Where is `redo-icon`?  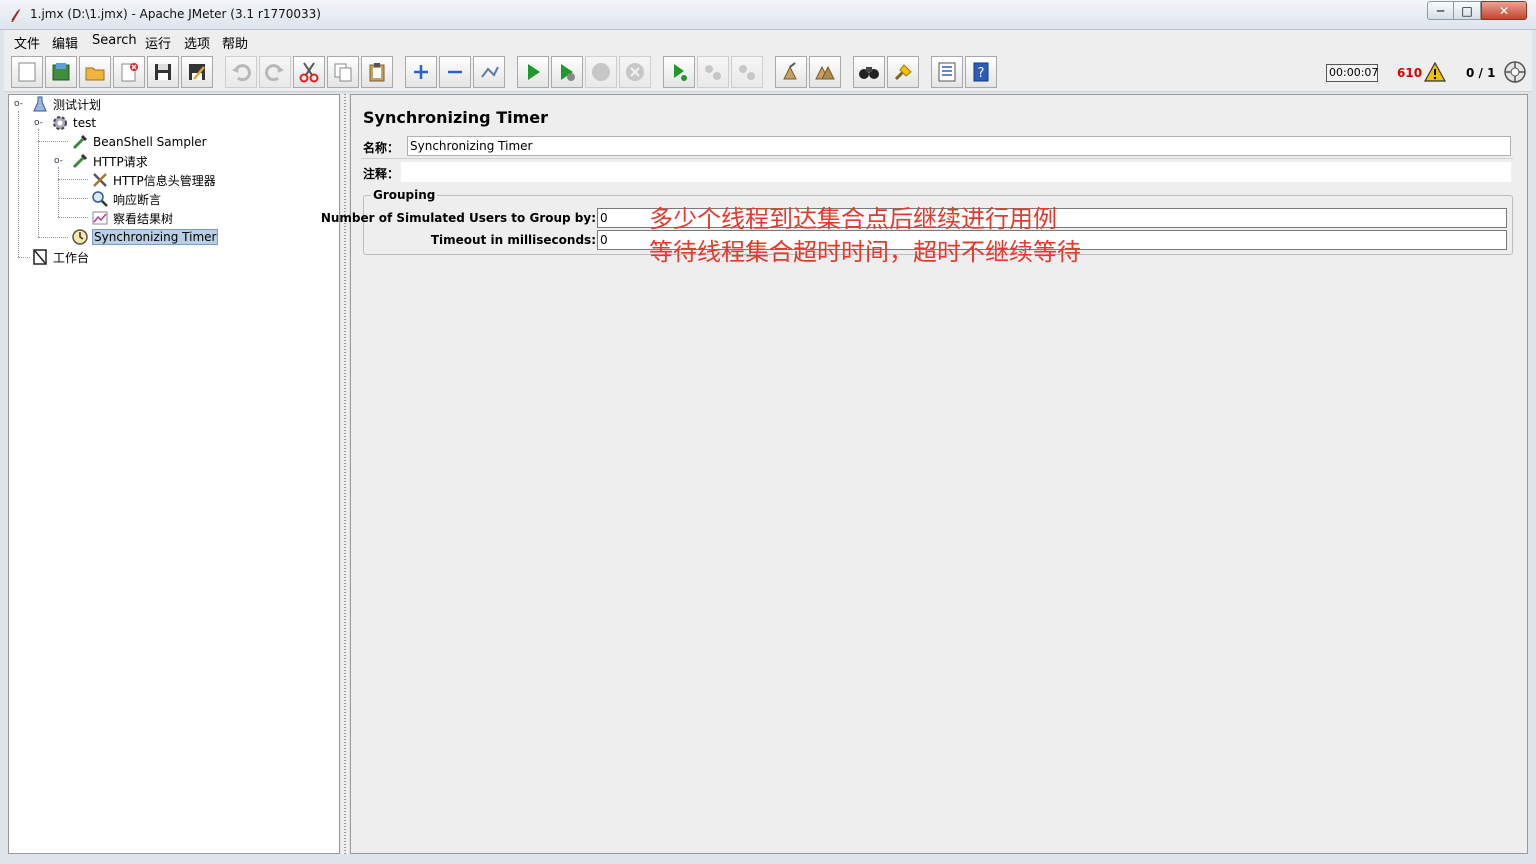 redo-icon is located at coordinates (274, 73).